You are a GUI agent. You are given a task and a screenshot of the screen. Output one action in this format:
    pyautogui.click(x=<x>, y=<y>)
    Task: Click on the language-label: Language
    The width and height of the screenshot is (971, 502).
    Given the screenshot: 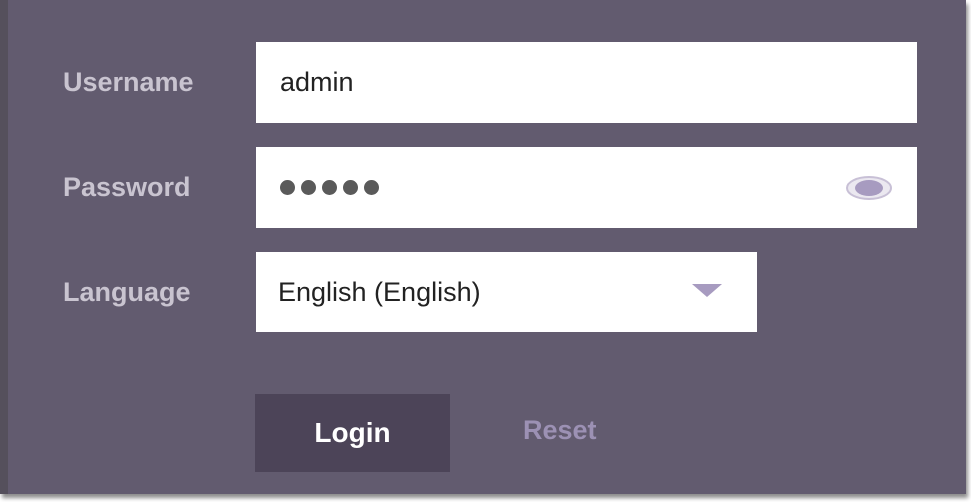 What is the action you would take?
    pyautogui.click(x=127, y=292)
    